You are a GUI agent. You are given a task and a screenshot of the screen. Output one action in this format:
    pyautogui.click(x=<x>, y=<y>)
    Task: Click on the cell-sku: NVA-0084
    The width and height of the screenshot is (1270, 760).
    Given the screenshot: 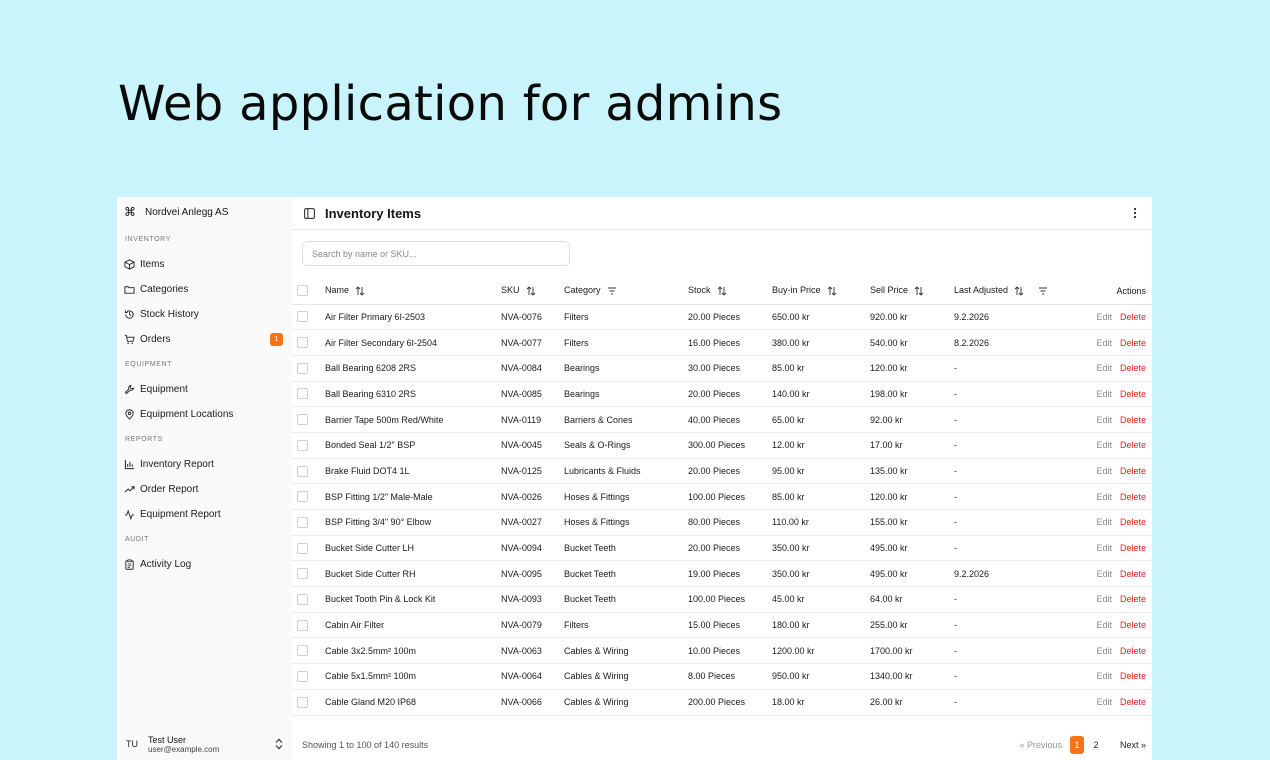 What is the action you would take?
    pyautogui.click(x=532, y=368)
    